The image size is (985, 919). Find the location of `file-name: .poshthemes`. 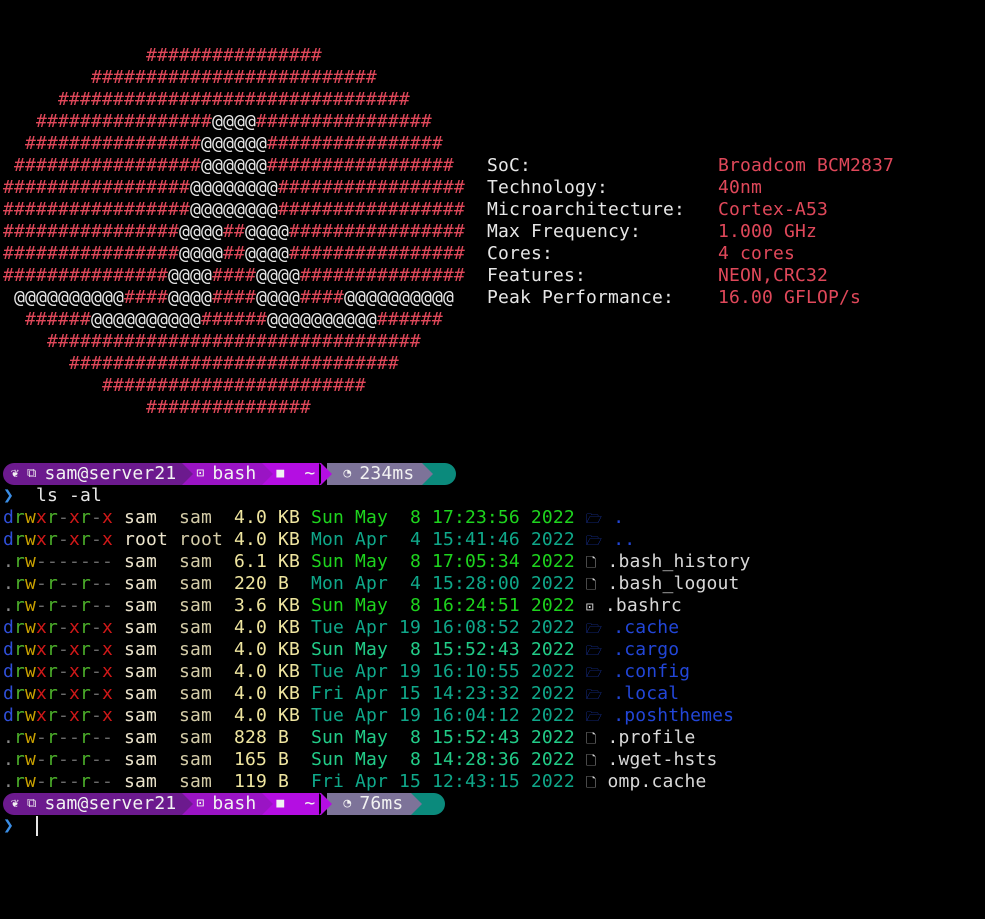

file-name: .poshthemes is located at coordinates (673, 715).